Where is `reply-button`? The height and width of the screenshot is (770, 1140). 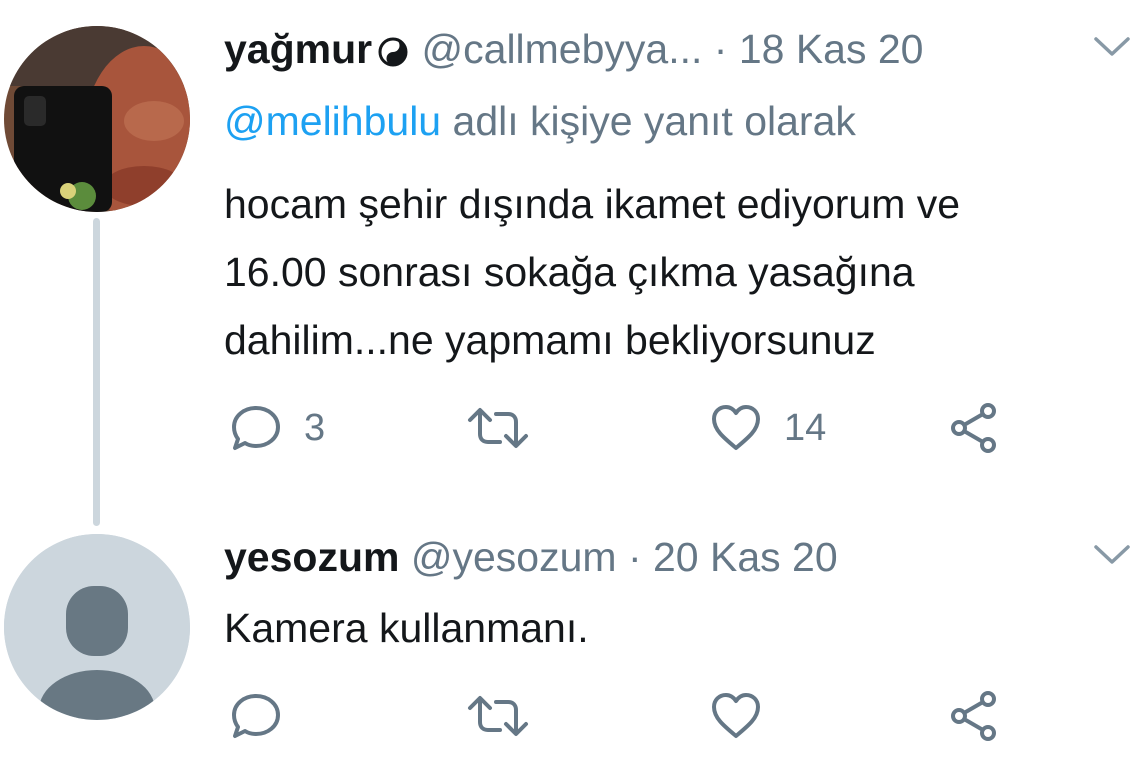
reply-button is located at coordinates (267, 716).